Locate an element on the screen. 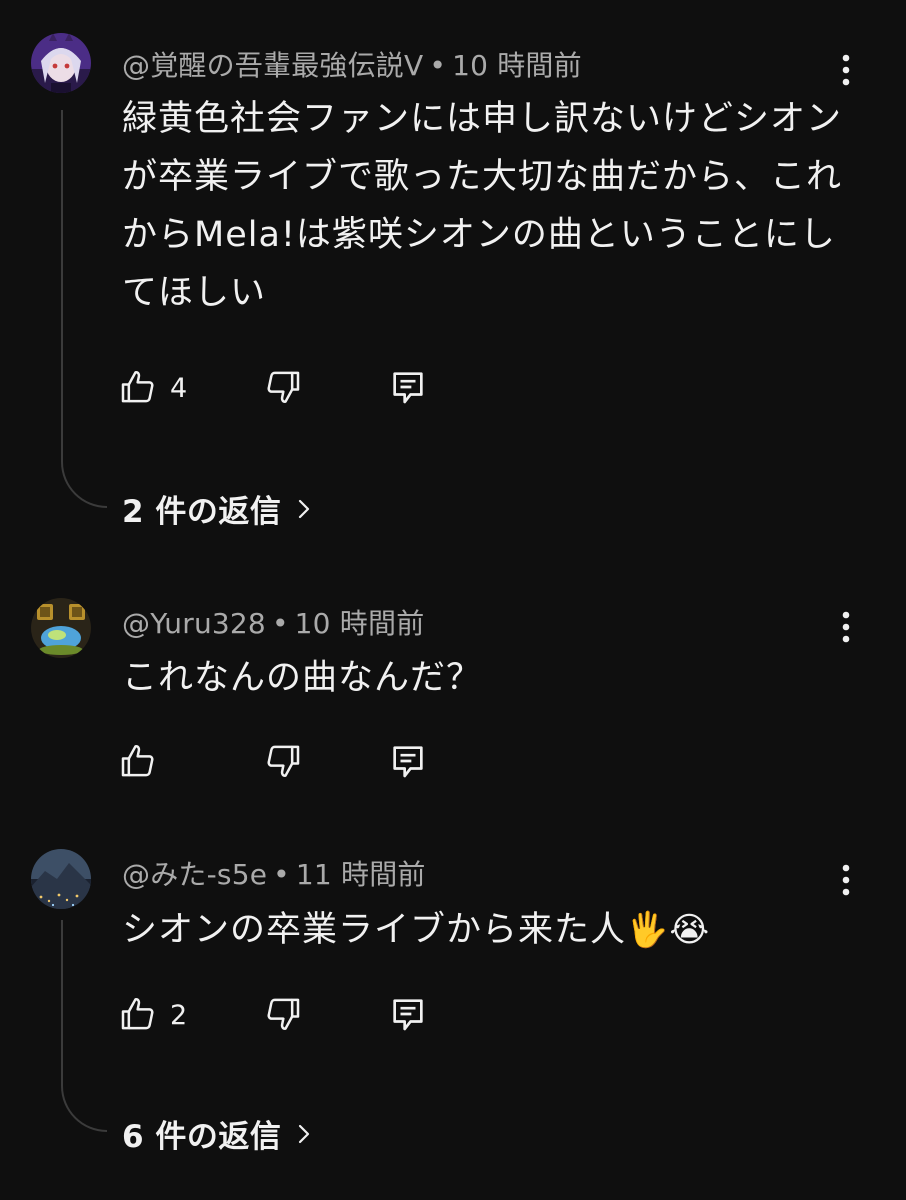 Image resolution: width=906 pixels, height=1200 pixels. like-button: 2 is located at coordinates (152, 1014).